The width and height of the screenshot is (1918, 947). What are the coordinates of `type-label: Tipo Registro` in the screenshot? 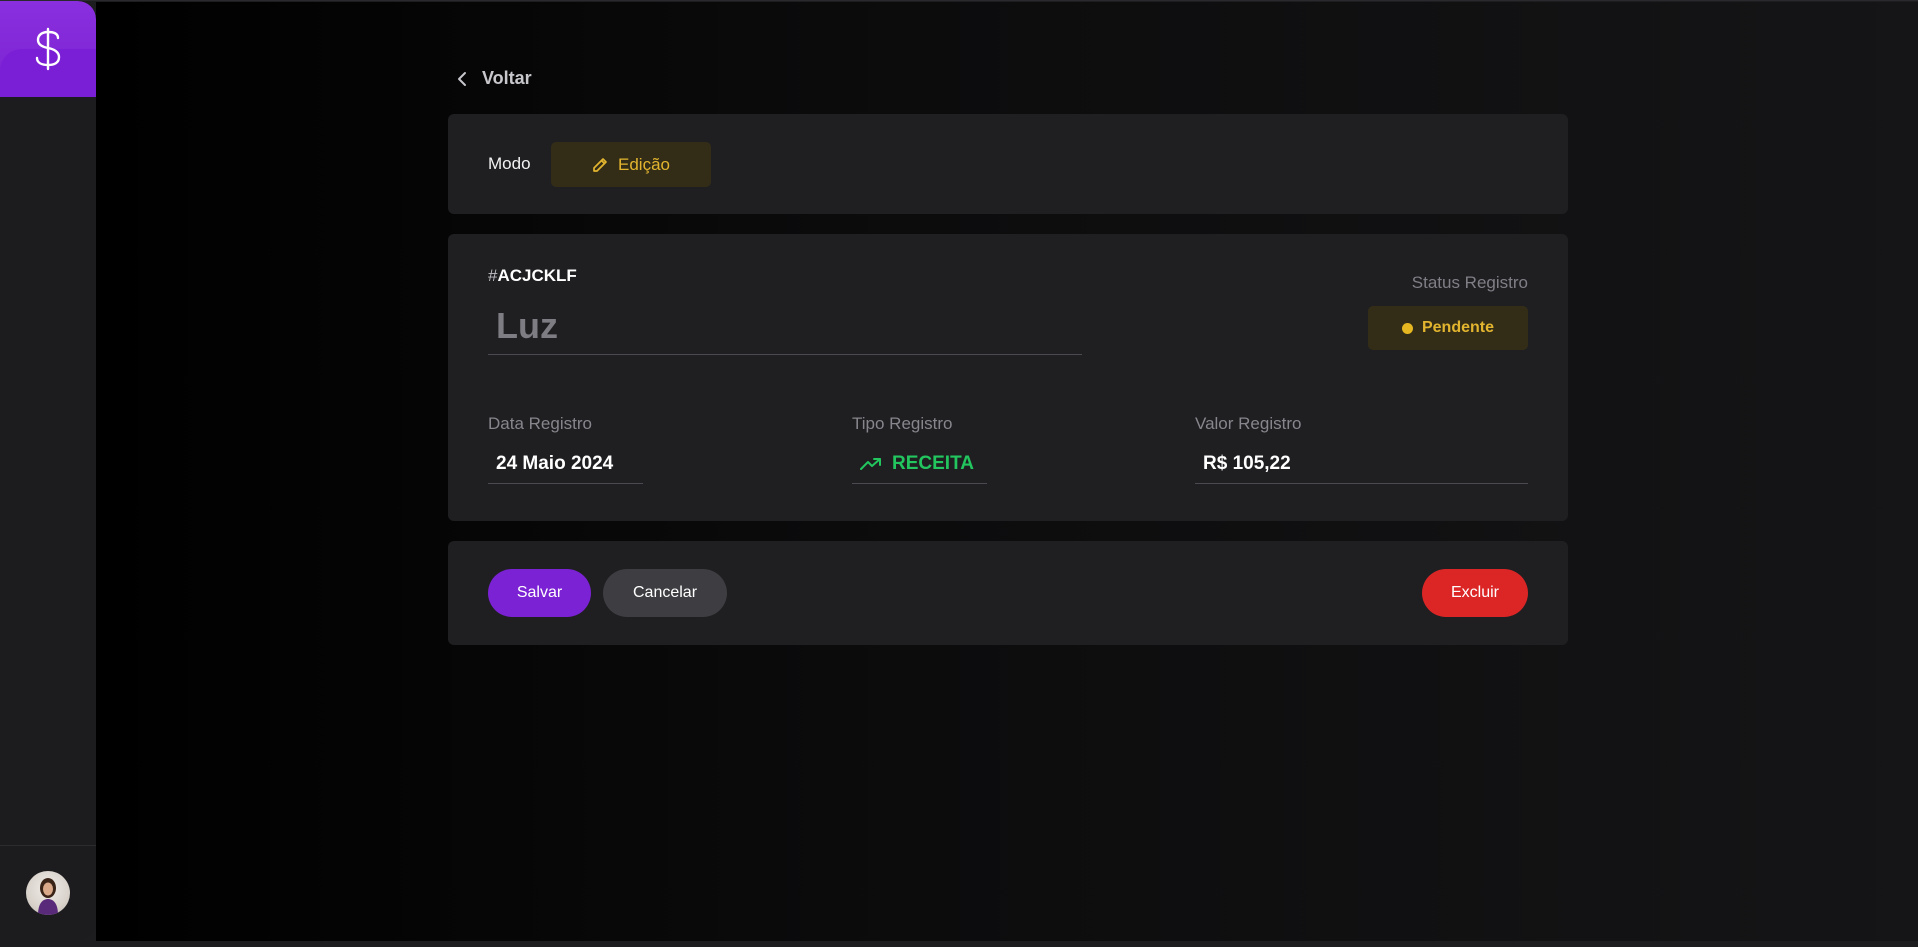 It's located at (902, 423).